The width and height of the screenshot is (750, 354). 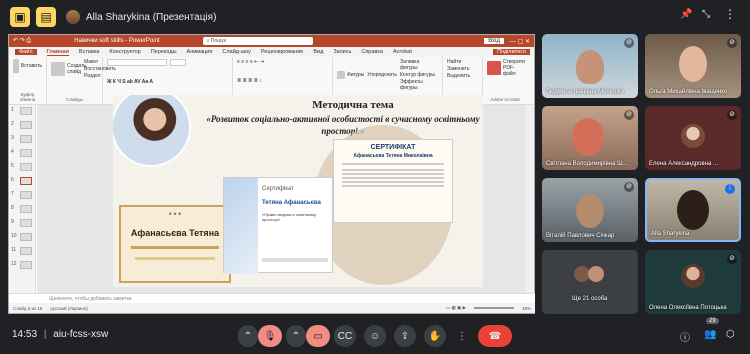 What do you see at coordinates (419, 85) in the screenshot?
I see `shape-effects-button: Эффекты фигуры` at bounding box center [419, 85].